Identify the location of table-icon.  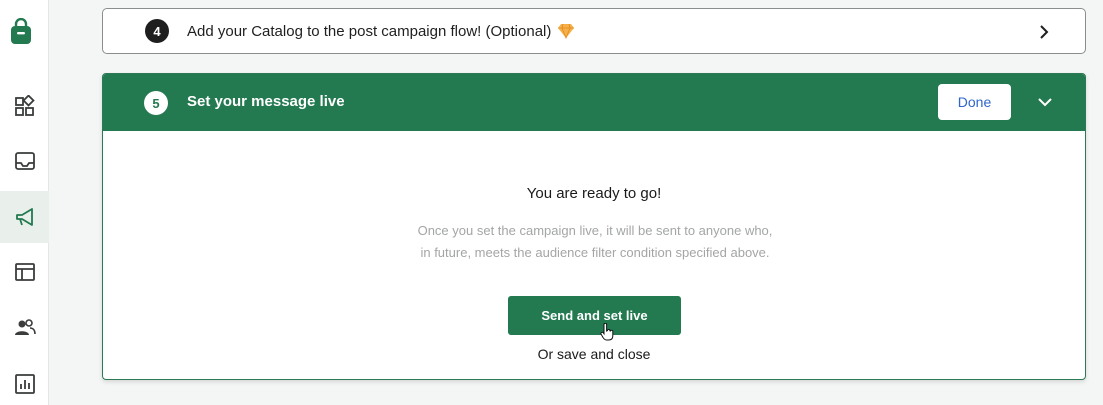
(24, 272).